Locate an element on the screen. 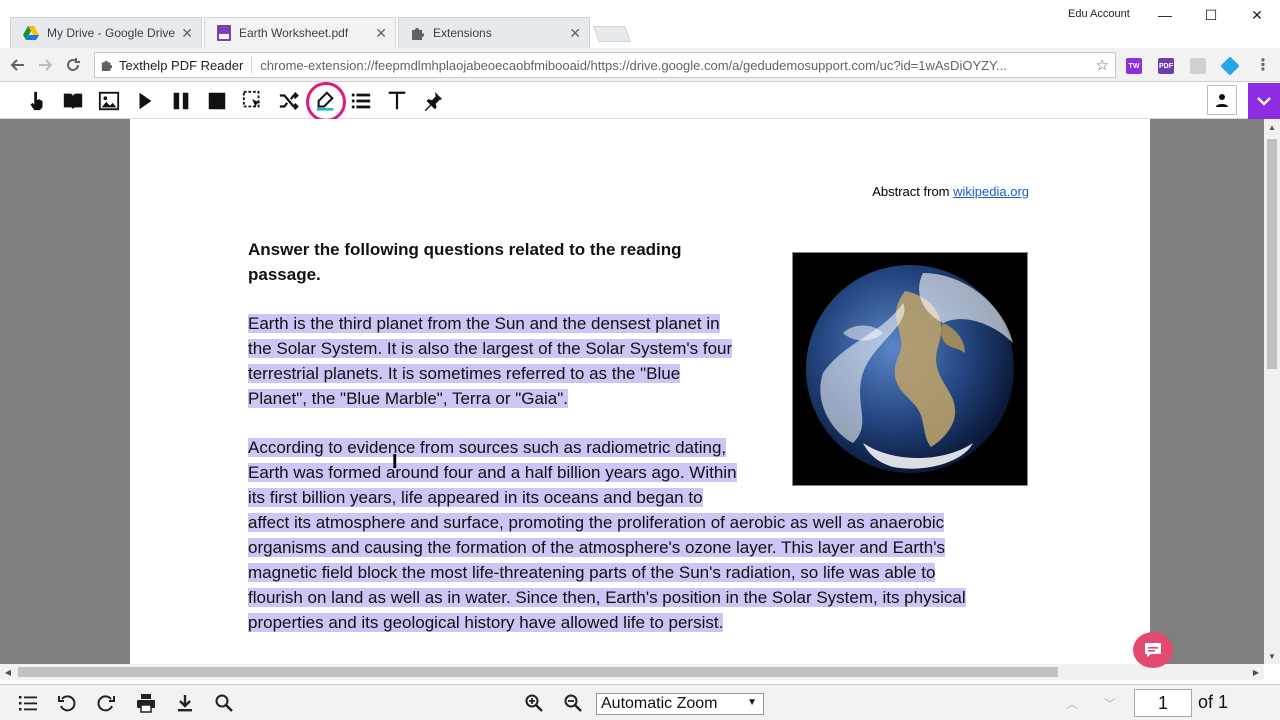  account-label: Edu Account is located at coordinates (1099, 14).